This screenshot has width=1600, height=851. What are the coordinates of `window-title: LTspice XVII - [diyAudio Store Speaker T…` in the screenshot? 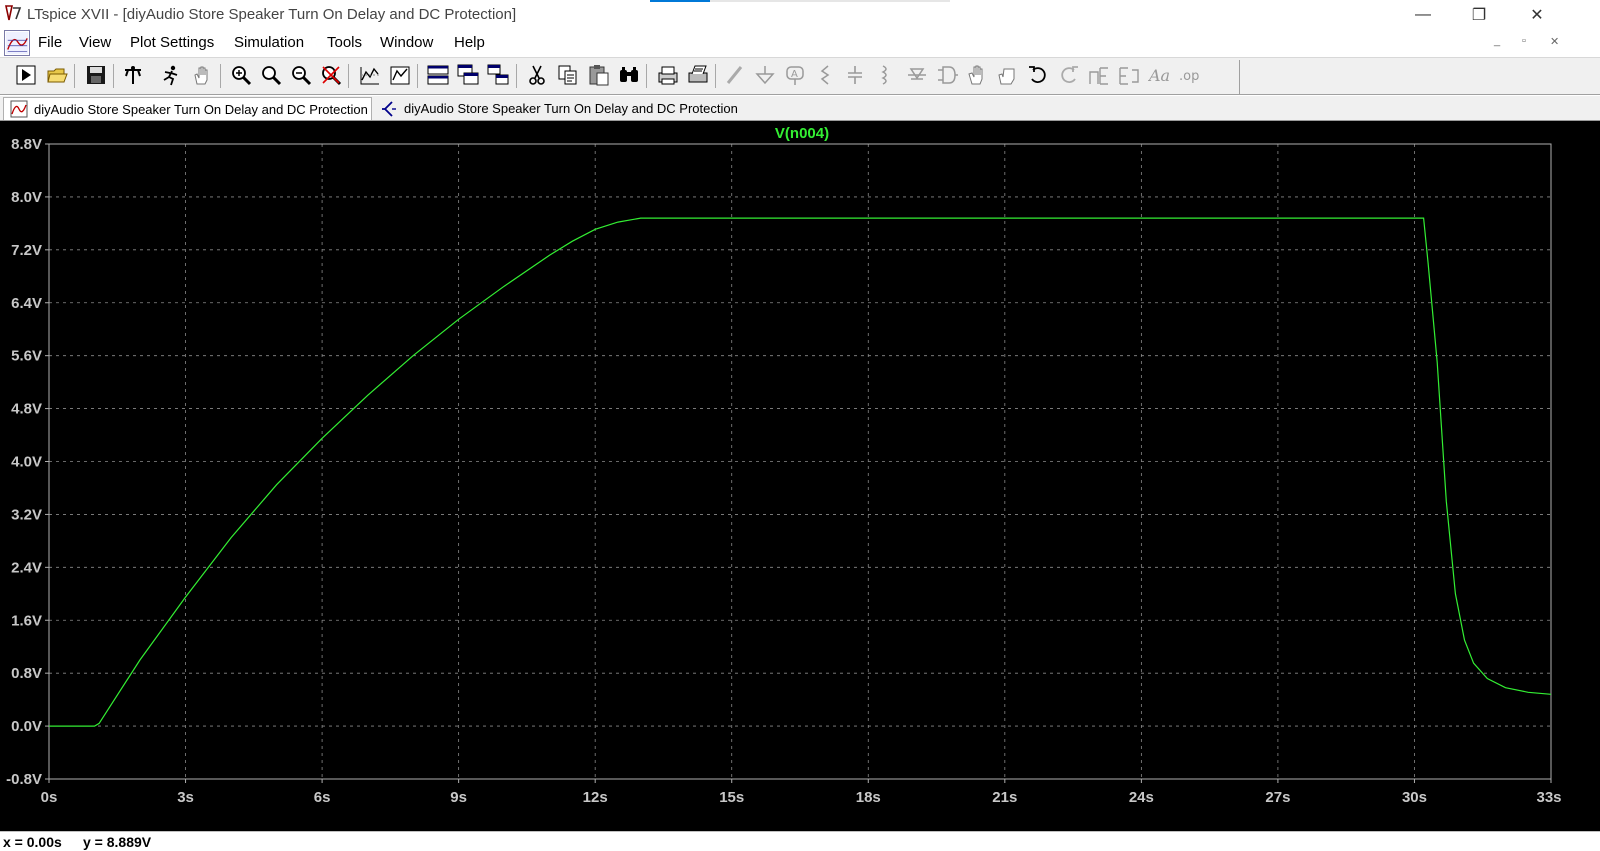 It's located at (272, 14).